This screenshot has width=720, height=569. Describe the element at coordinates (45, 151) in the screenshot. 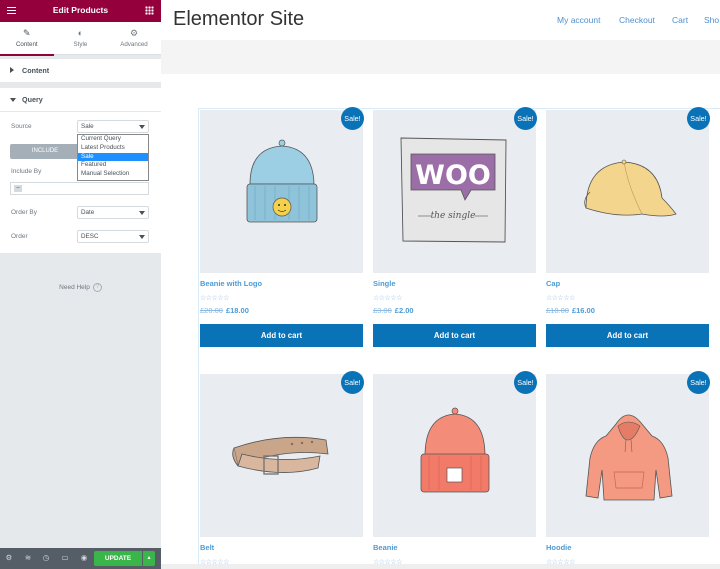

I see `include-tab-button: INCLUDE` at that location.